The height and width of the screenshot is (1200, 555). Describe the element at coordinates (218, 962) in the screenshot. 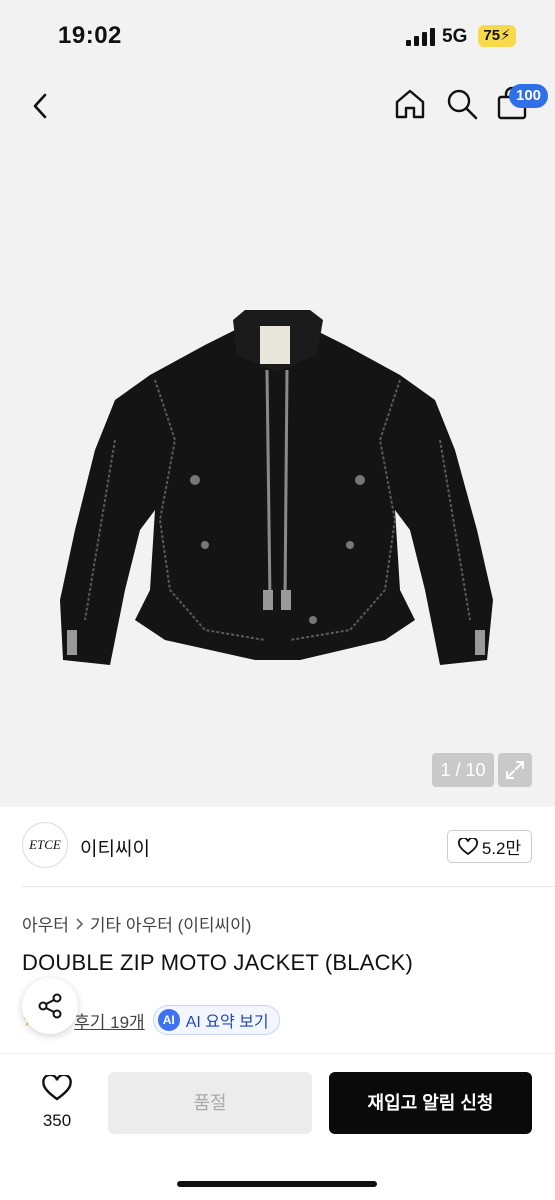

I see `product-title: DOUBLE ZIP MOTO JACKET (BLACK)` at that location.